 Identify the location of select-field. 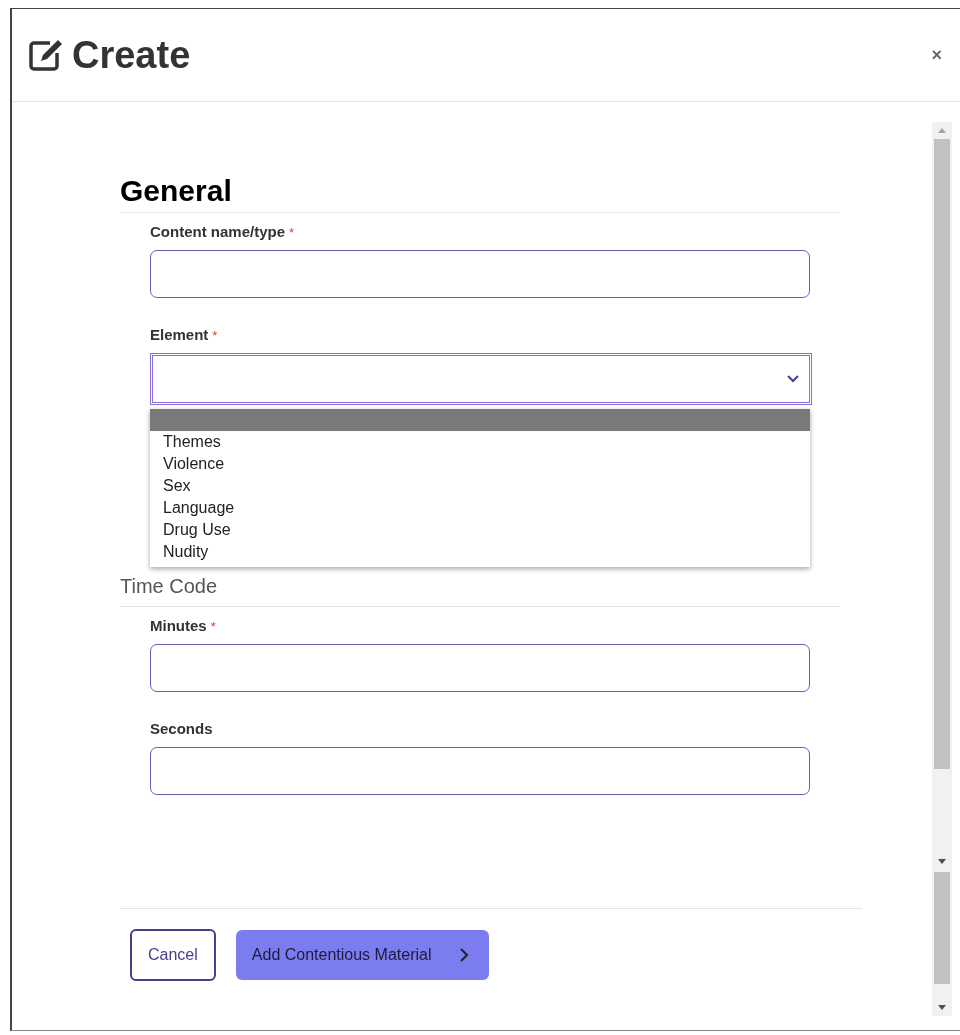
(481, 379).